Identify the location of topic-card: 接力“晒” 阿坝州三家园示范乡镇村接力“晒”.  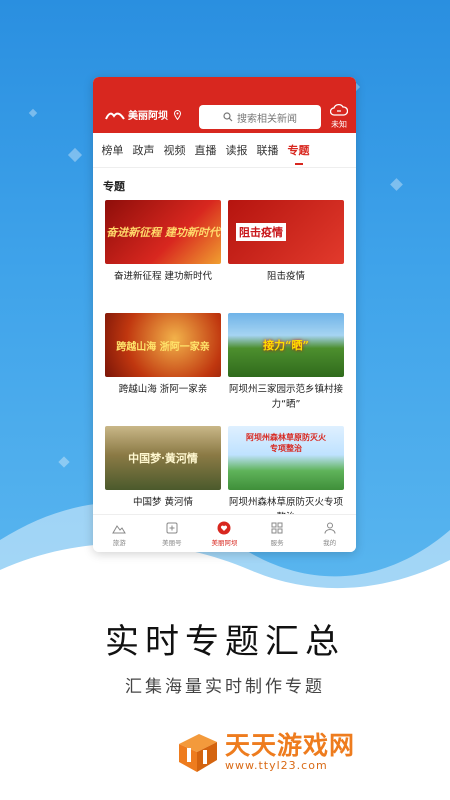
(286, 369).